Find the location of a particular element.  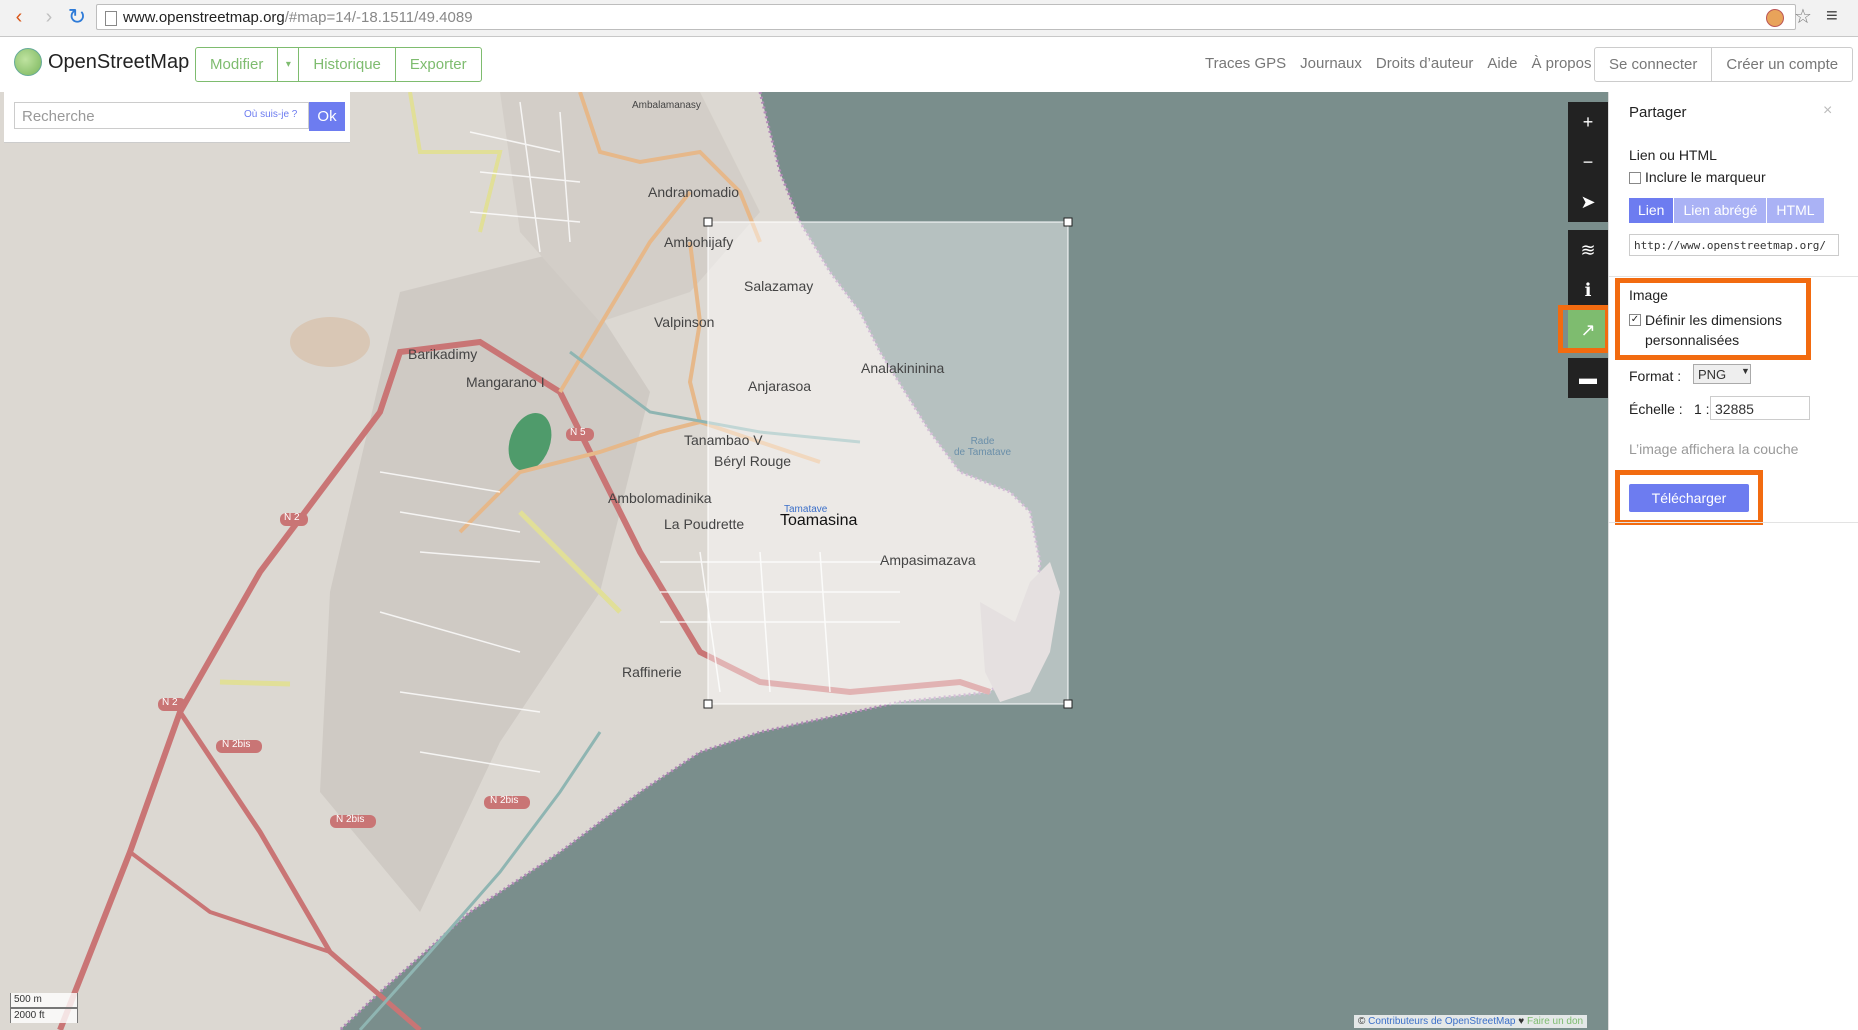

scale-label: Échelle : is located at coordinates (1656, 409).